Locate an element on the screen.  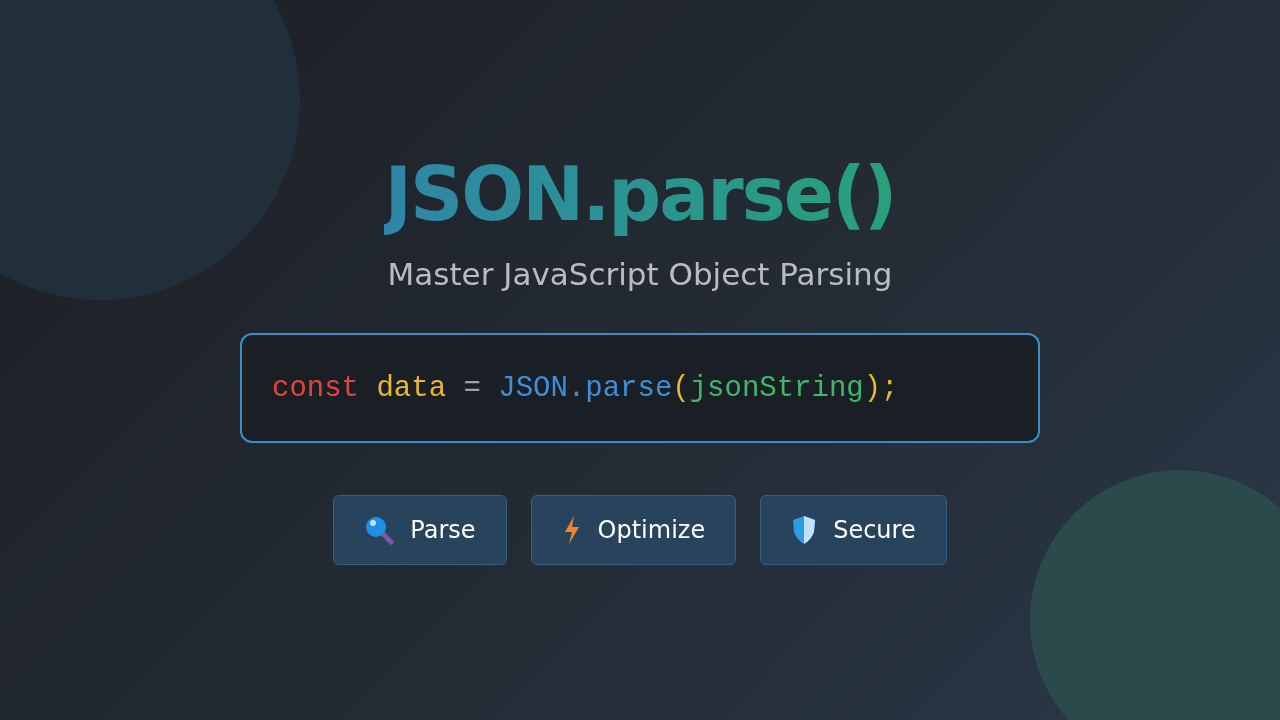
search-icon is located at coordinates (379, 530).